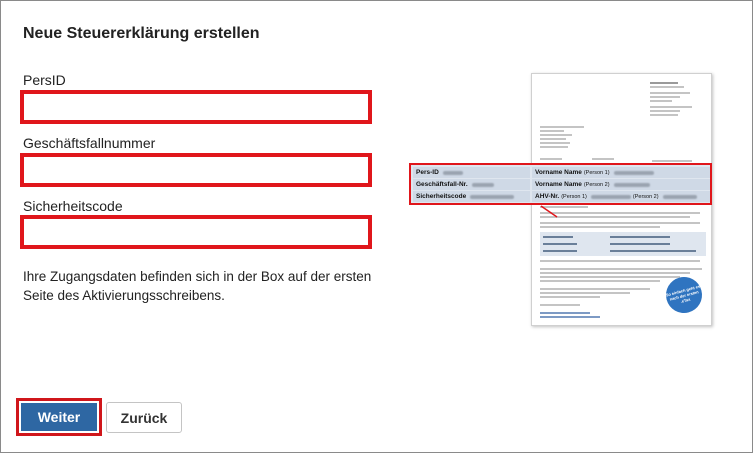 The height and width of the screenshot is (454, 753). I want to click on zoom-row-persid: Pers-ID Vorname Name (Person 1), so click(561, 172).